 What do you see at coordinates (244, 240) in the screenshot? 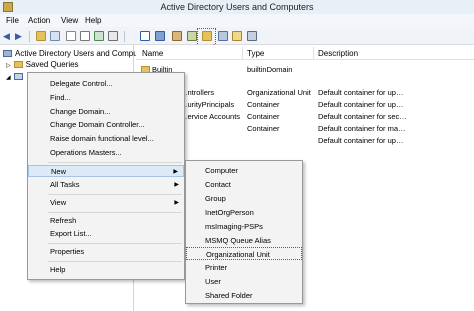
I see `submenu-item-msmq-queue-alias: MSMQ Queue Alias` at bounding box center [244, 240].